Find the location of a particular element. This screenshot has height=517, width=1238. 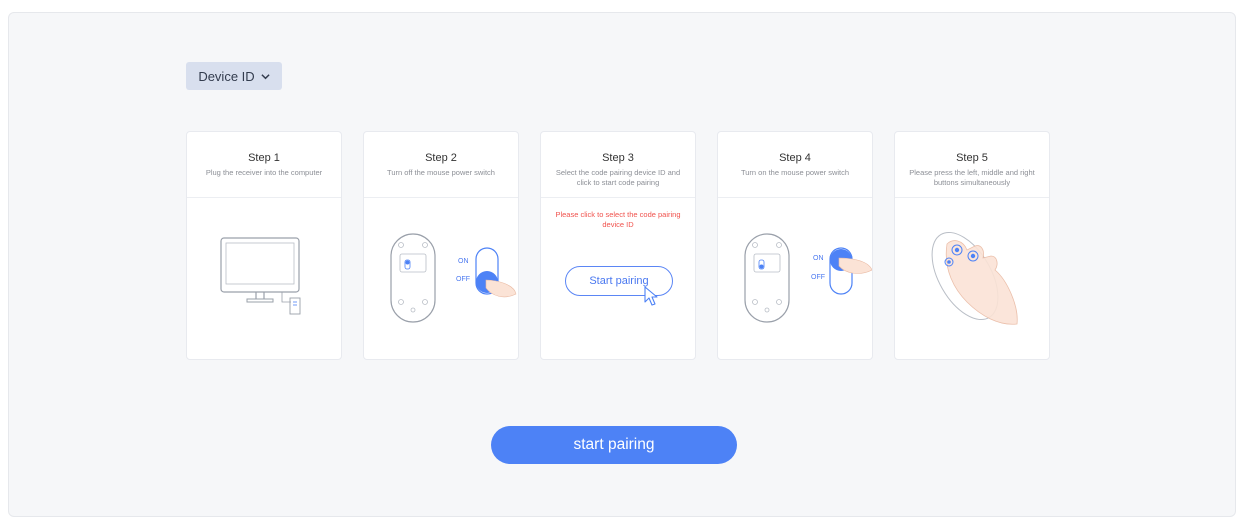

start-pairing-demo-label: Start pairing is located at coordinates (619, 281).